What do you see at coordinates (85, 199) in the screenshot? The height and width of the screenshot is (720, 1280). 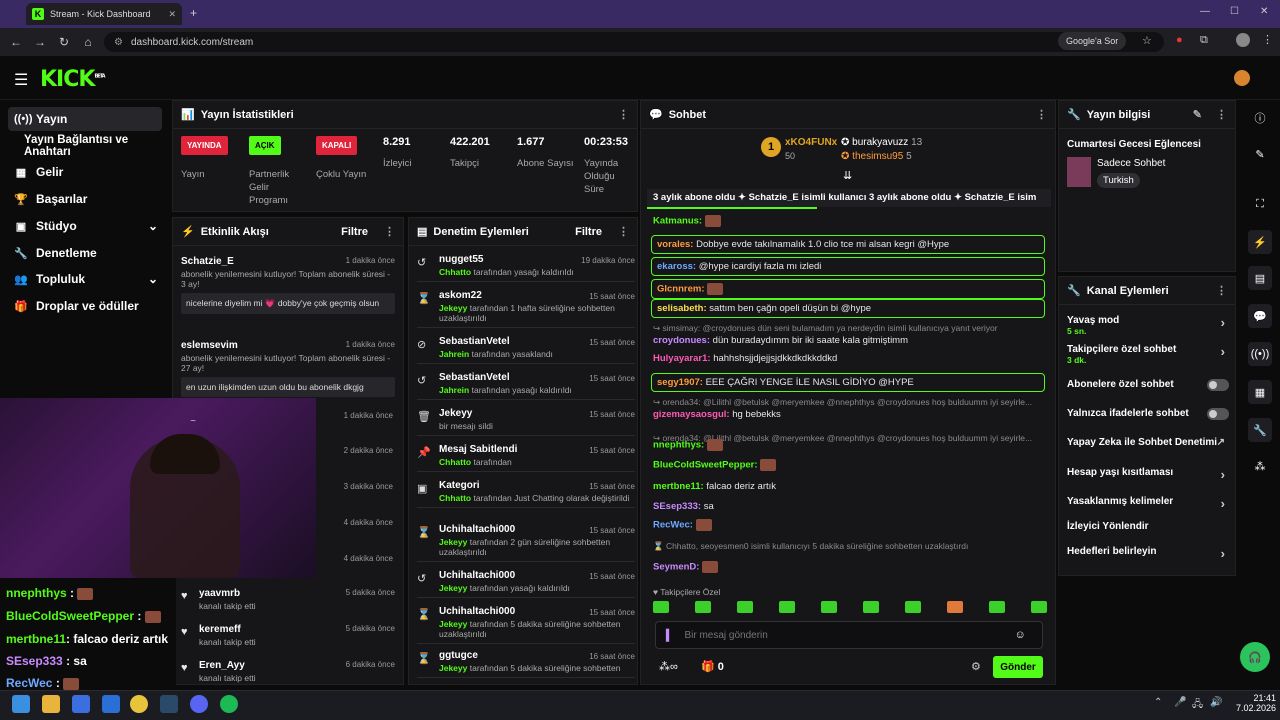 I see `sidebar-item-achievements: 🏆 Başarılar` at bounding box center [85, 199].